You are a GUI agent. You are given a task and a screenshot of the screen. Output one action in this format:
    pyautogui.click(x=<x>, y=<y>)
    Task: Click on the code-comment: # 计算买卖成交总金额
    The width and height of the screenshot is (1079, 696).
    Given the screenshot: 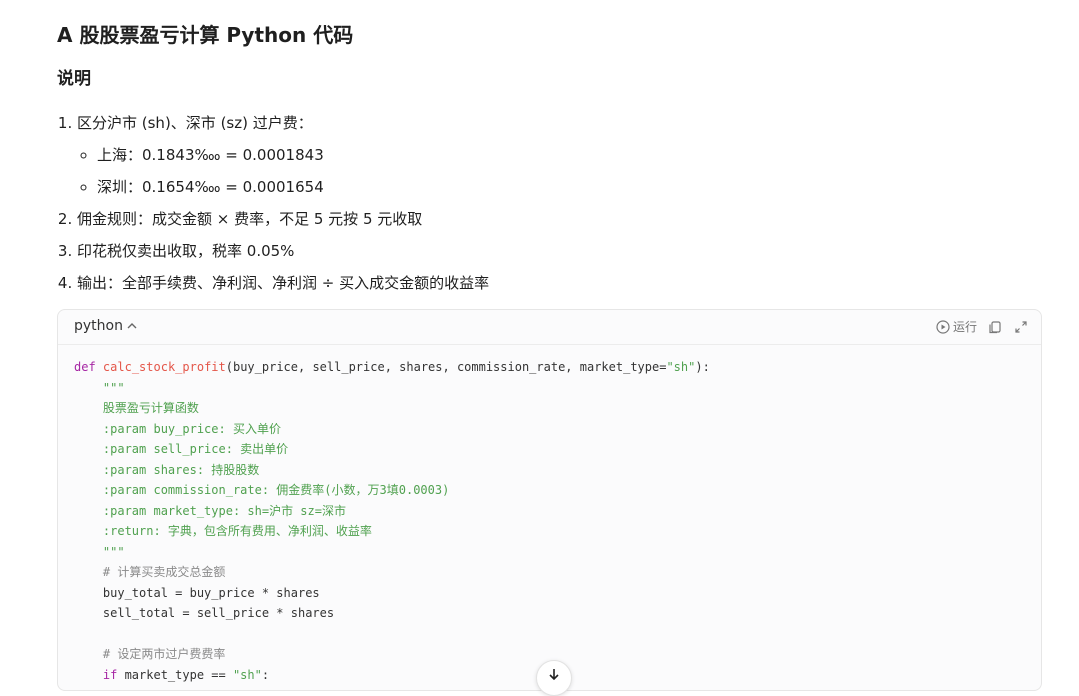 What is the action you would take?
    pyautogui.click(x=150, y=572)
    